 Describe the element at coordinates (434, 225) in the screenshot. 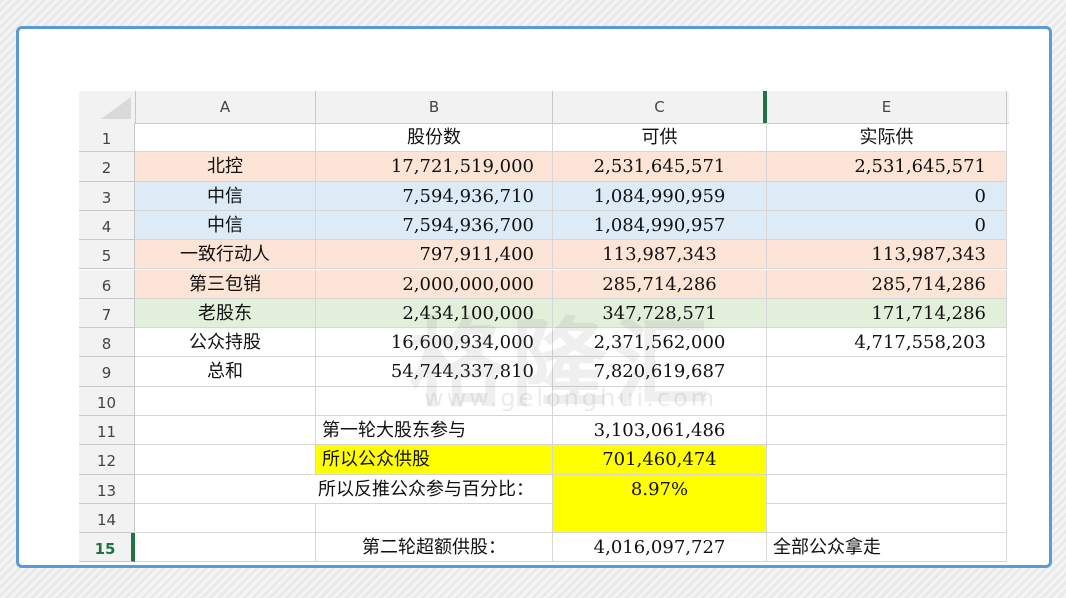

I see `cell-b4: 7,594,936,700` at that location.